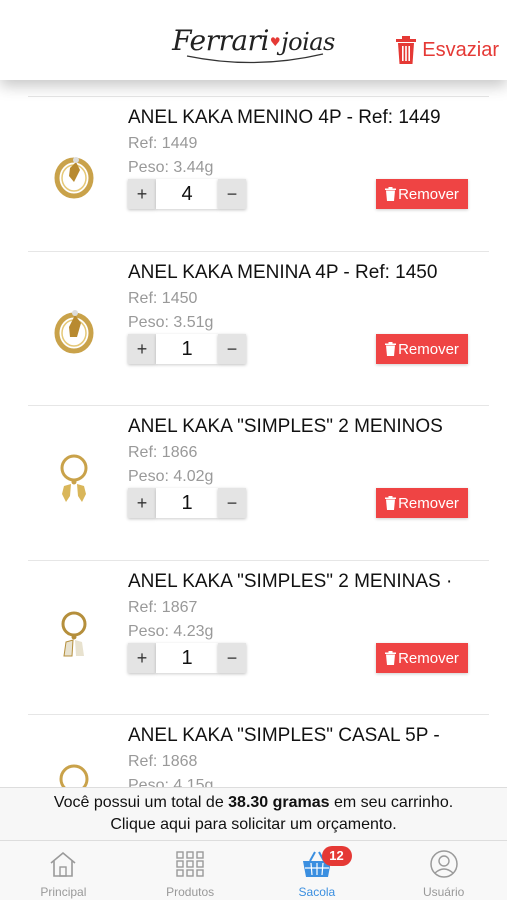 The image size is (507, 900). What do you see at coordinates (171, 322) in the screenshot?
I see `item-weight: Peso: 3.51g` at bounding box center [171, 322].